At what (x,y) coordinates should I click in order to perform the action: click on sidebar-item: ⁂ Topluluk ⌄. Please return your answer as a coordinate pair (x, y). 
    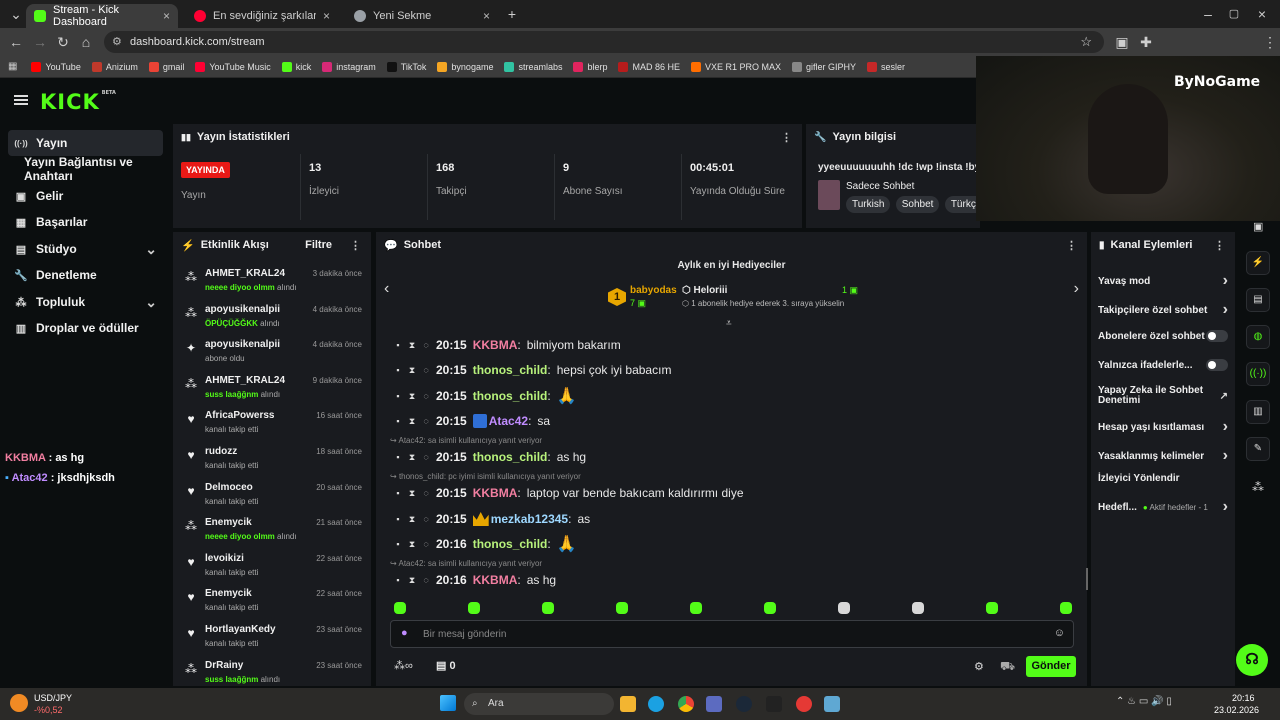
    Looking at the image, I should click on (85, 302).